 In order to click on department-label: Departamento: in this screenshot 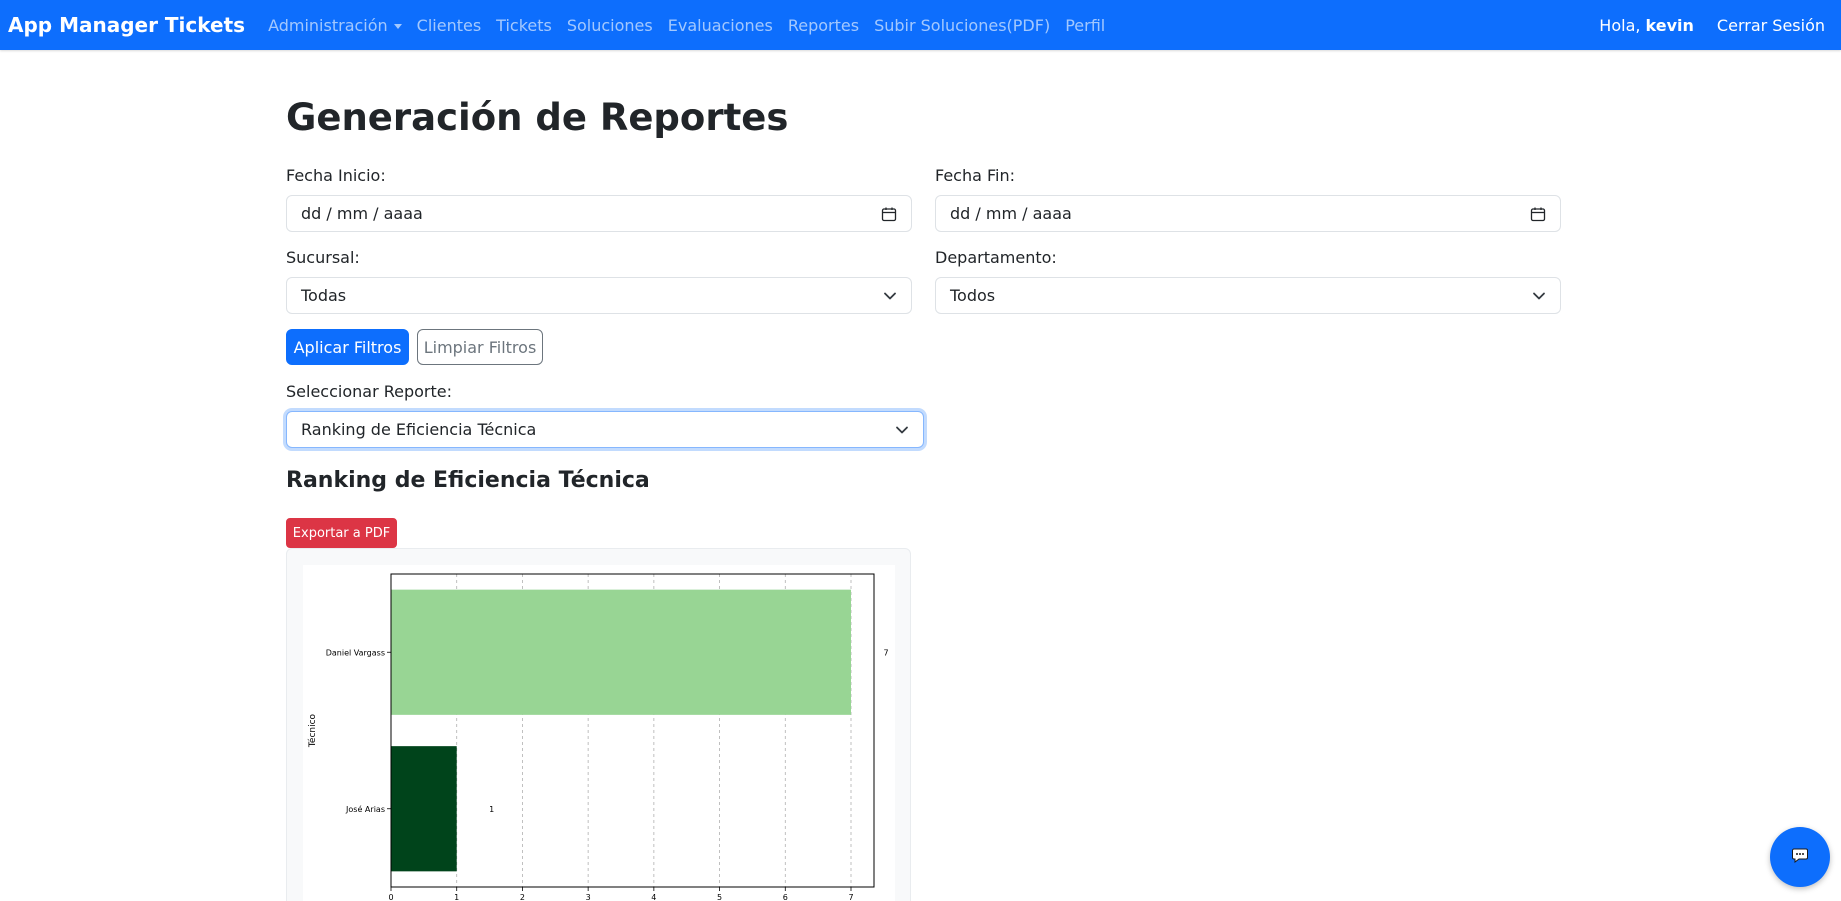, I will do `click(996, 257)`.